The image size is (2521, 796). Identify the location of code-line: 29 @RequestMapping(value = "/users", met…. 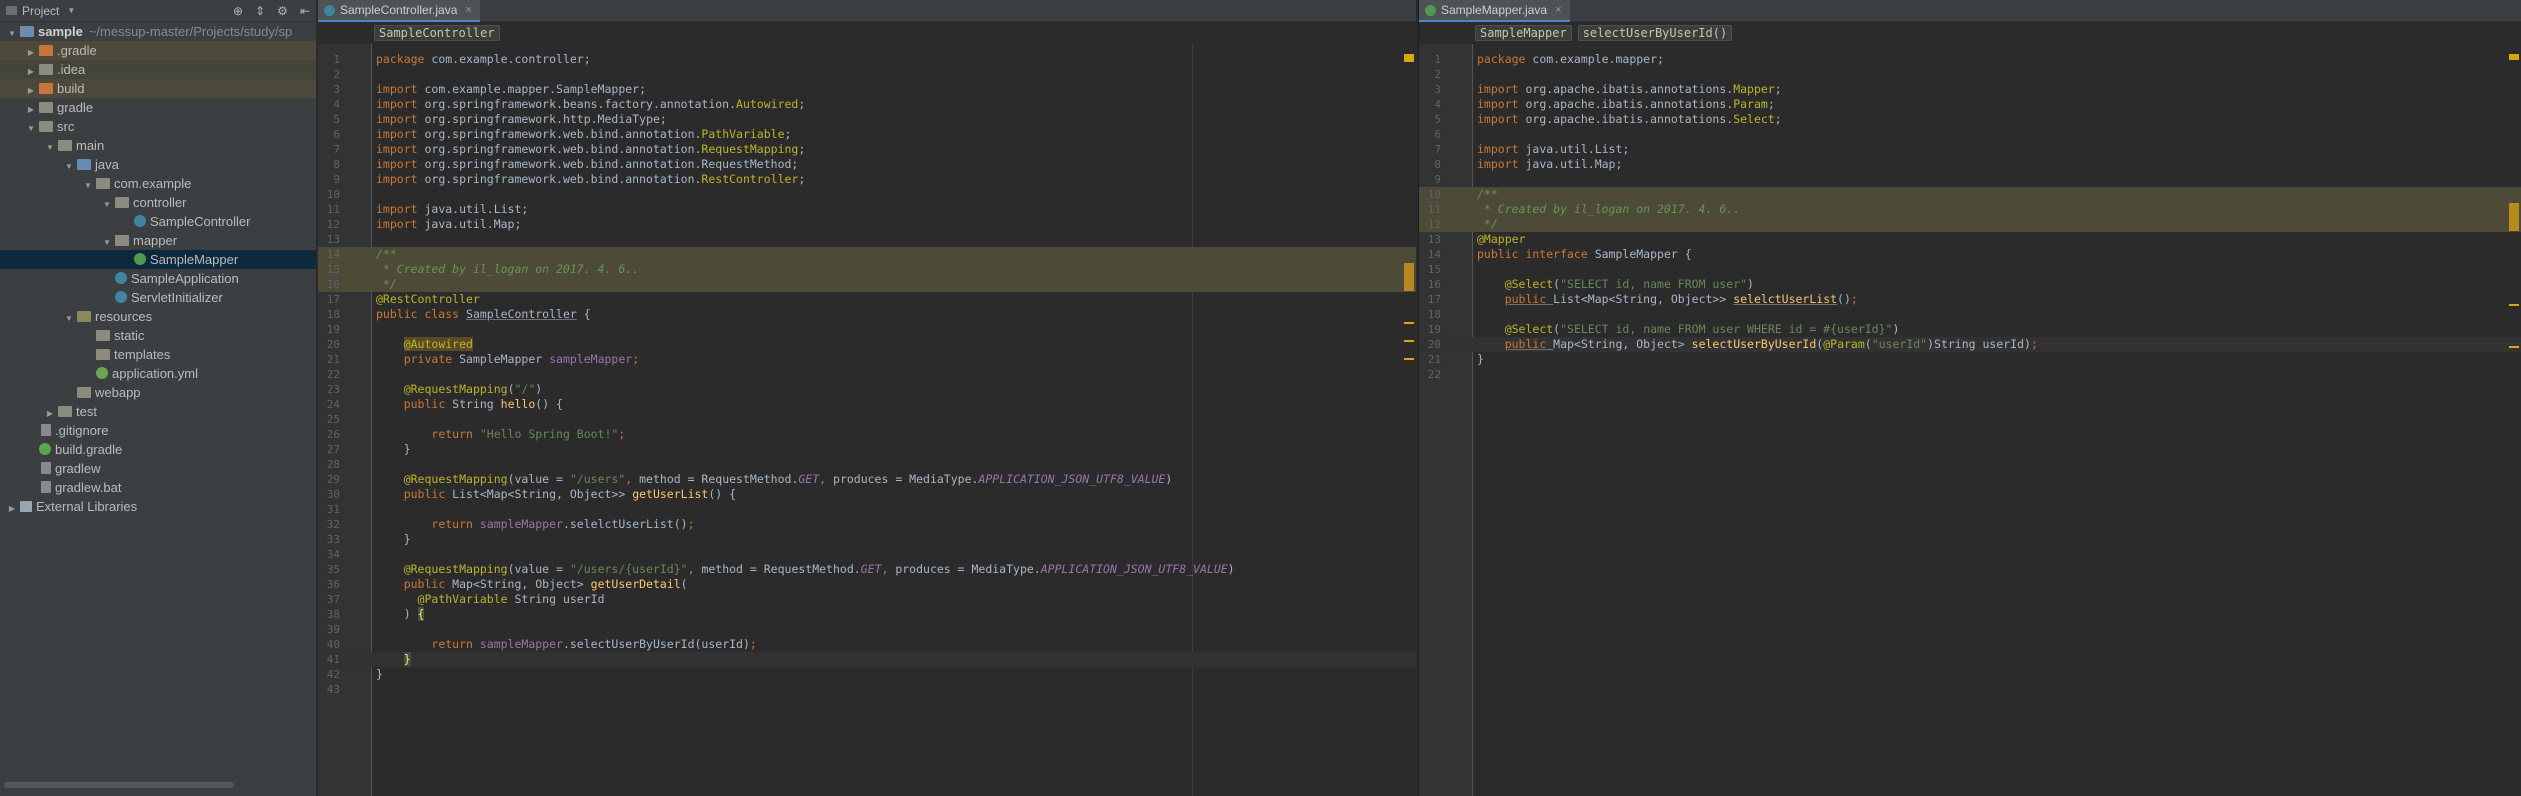
(867, 479).